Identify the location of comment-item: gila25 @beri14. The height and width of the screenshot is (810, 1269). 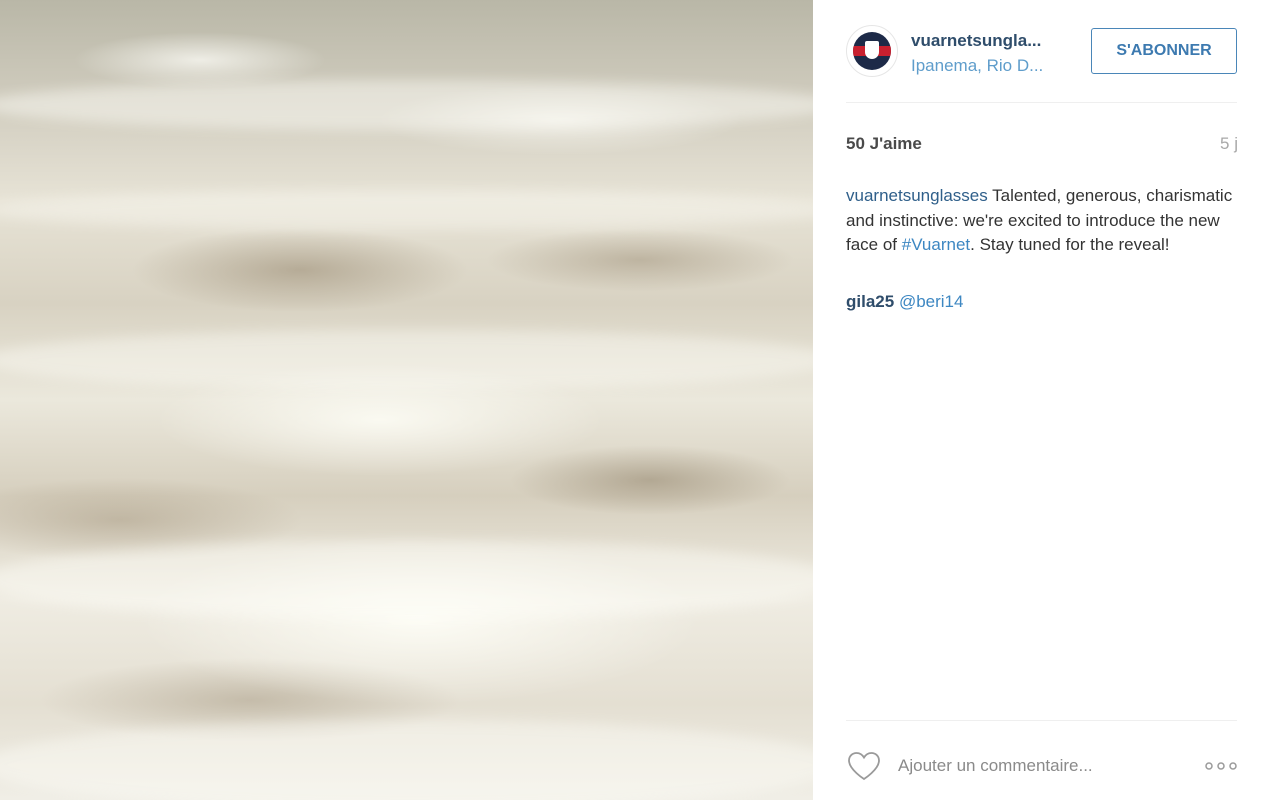
(904, 302).